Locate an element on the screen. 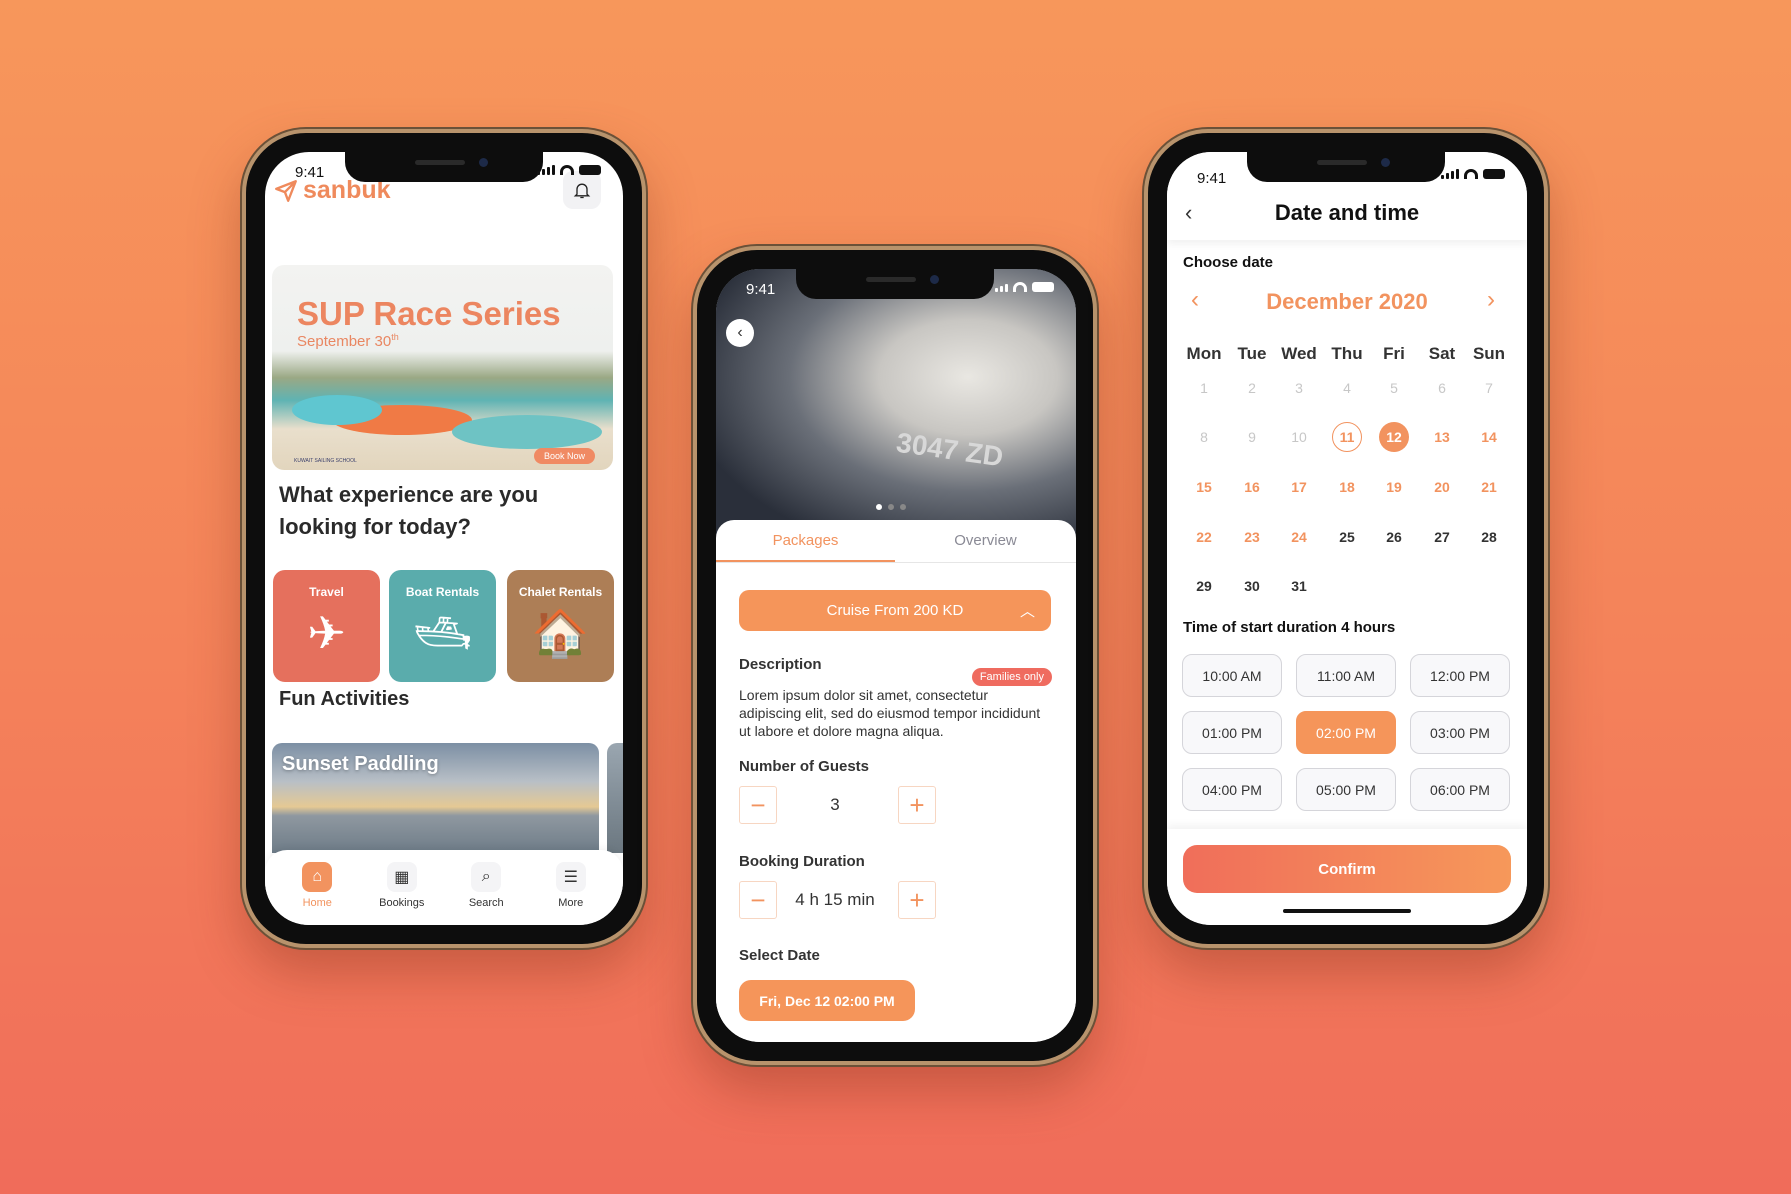 This screenshot has height=1194, width=1791. guests-label: Number of Guests is located at coordinates (804, 766).